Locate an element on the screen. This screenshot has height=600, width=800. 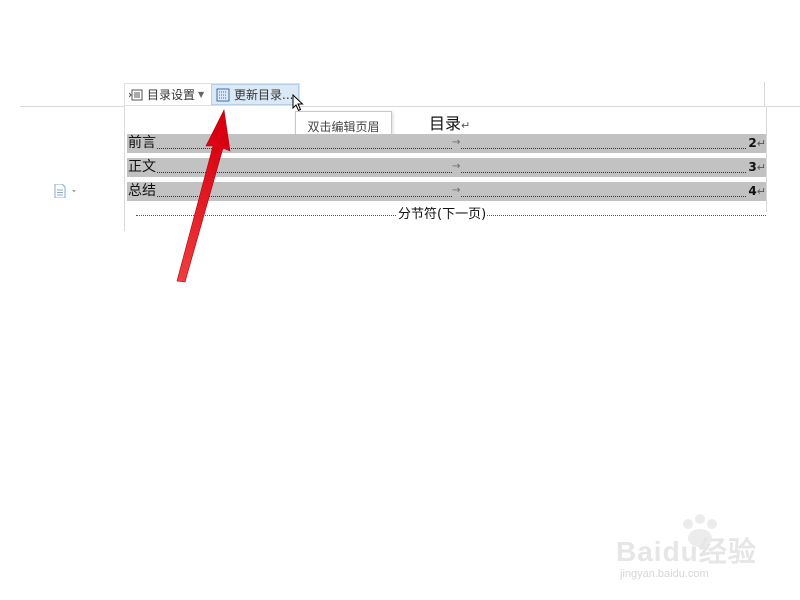
section-break-label: 分节符(下一页) is located at coordinates (442, 215).